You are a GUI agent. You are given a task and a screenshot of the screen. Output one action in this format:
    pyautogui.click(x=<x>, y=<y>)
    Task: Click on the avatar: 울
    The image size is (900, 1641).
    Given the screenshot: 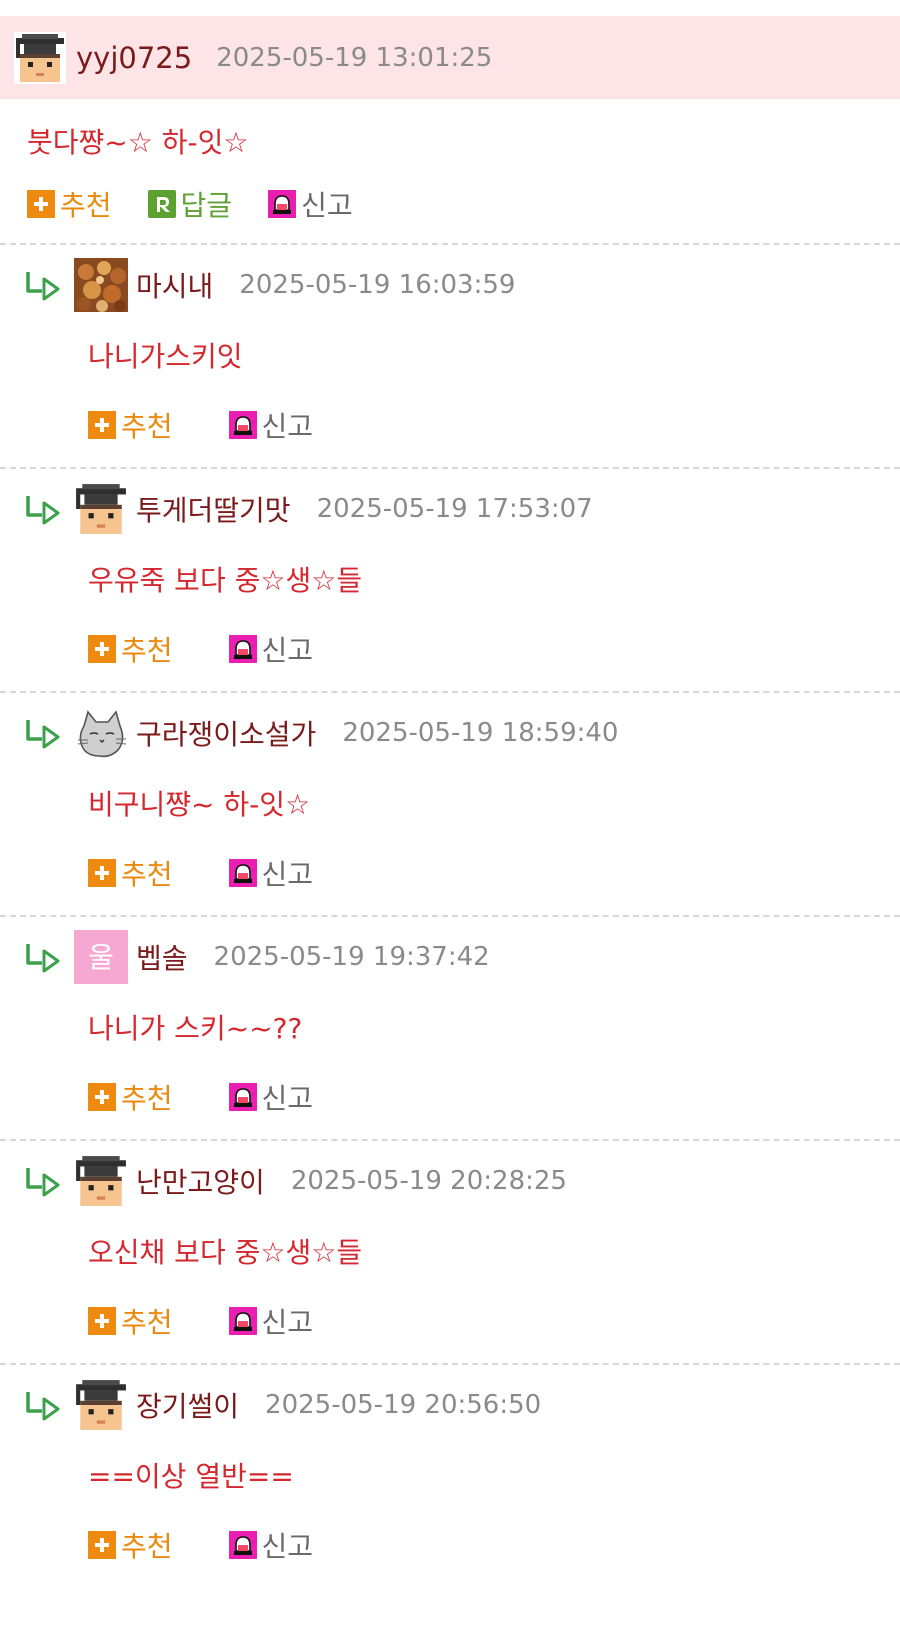 What is the action you would take?
    pyautogui.click(x=101, y=957)
    